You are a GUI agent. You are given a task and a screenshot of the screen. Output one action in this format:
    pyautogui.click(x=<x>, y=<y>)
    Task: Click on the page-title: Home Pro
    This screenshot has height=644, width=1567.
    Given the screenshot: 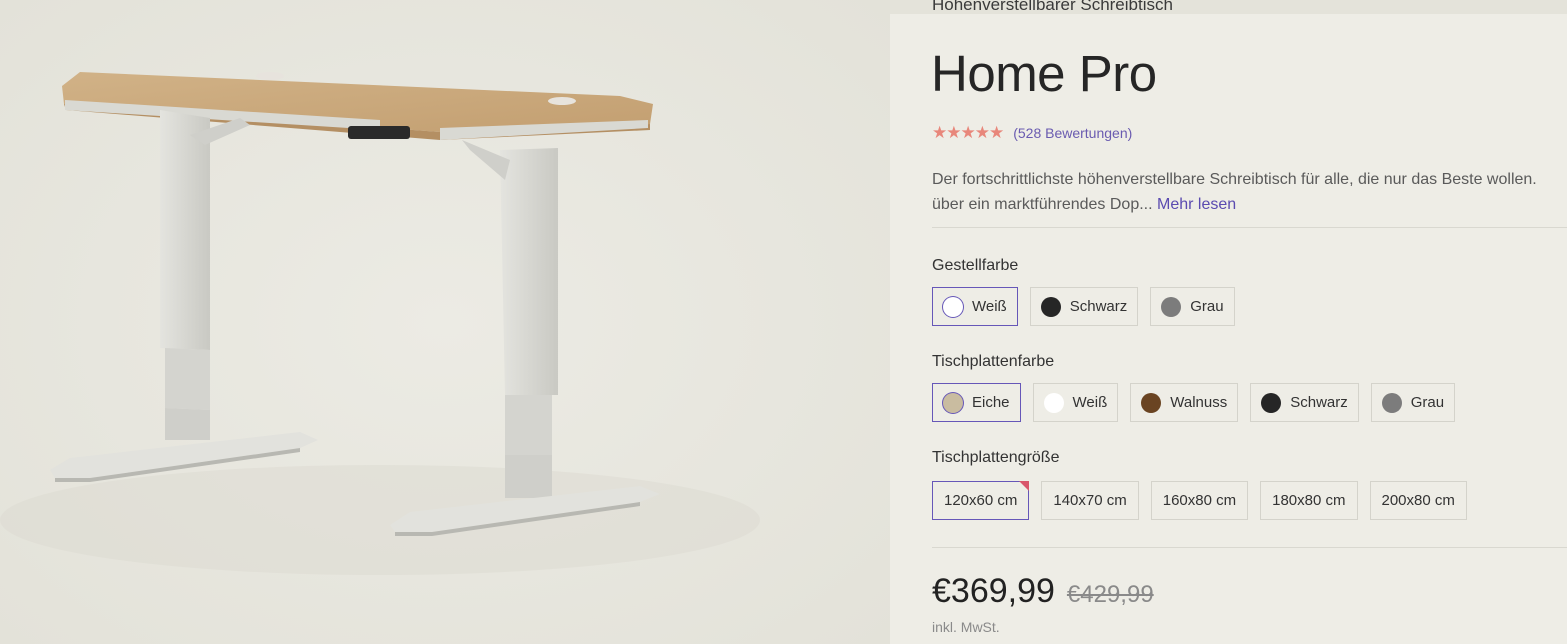 What is the action you would take?
    pyautogui.click(x=1044, y=73)
    